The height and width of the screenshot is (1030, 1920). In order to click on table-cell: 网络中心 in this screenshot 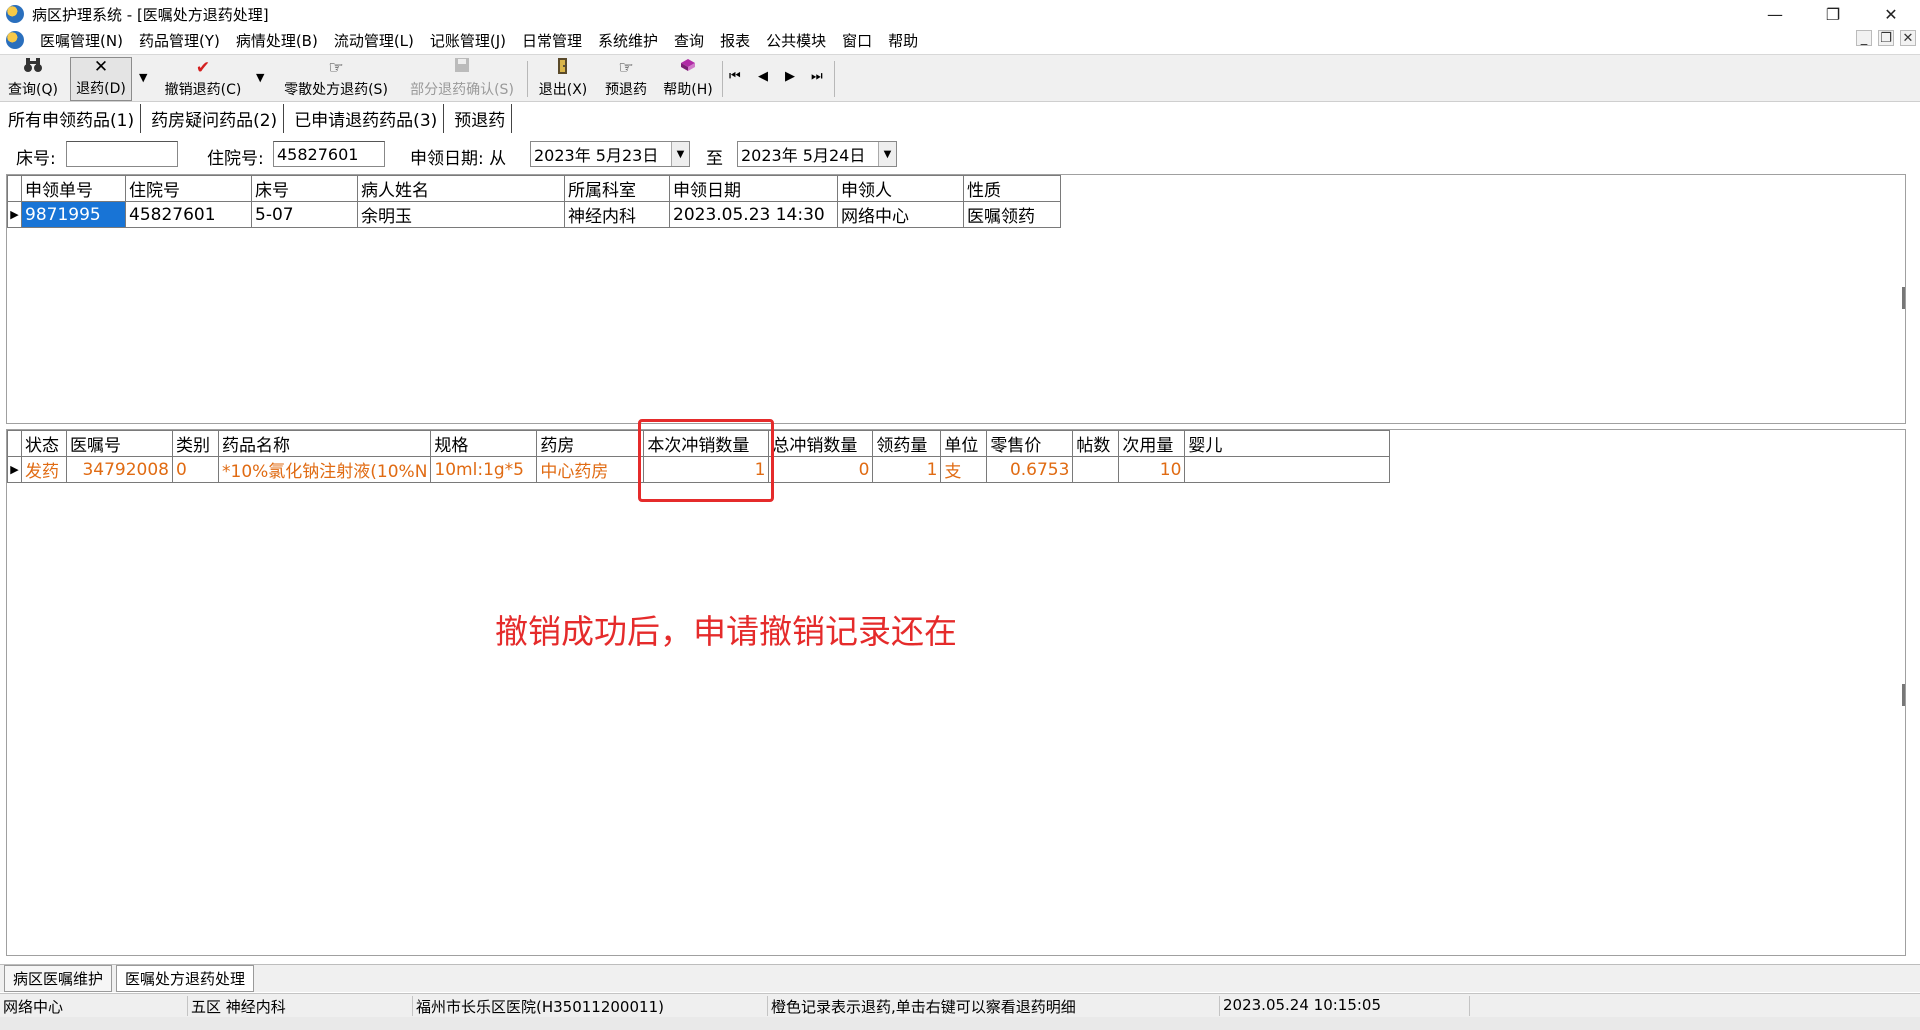, I will do `click(900, 214)`.